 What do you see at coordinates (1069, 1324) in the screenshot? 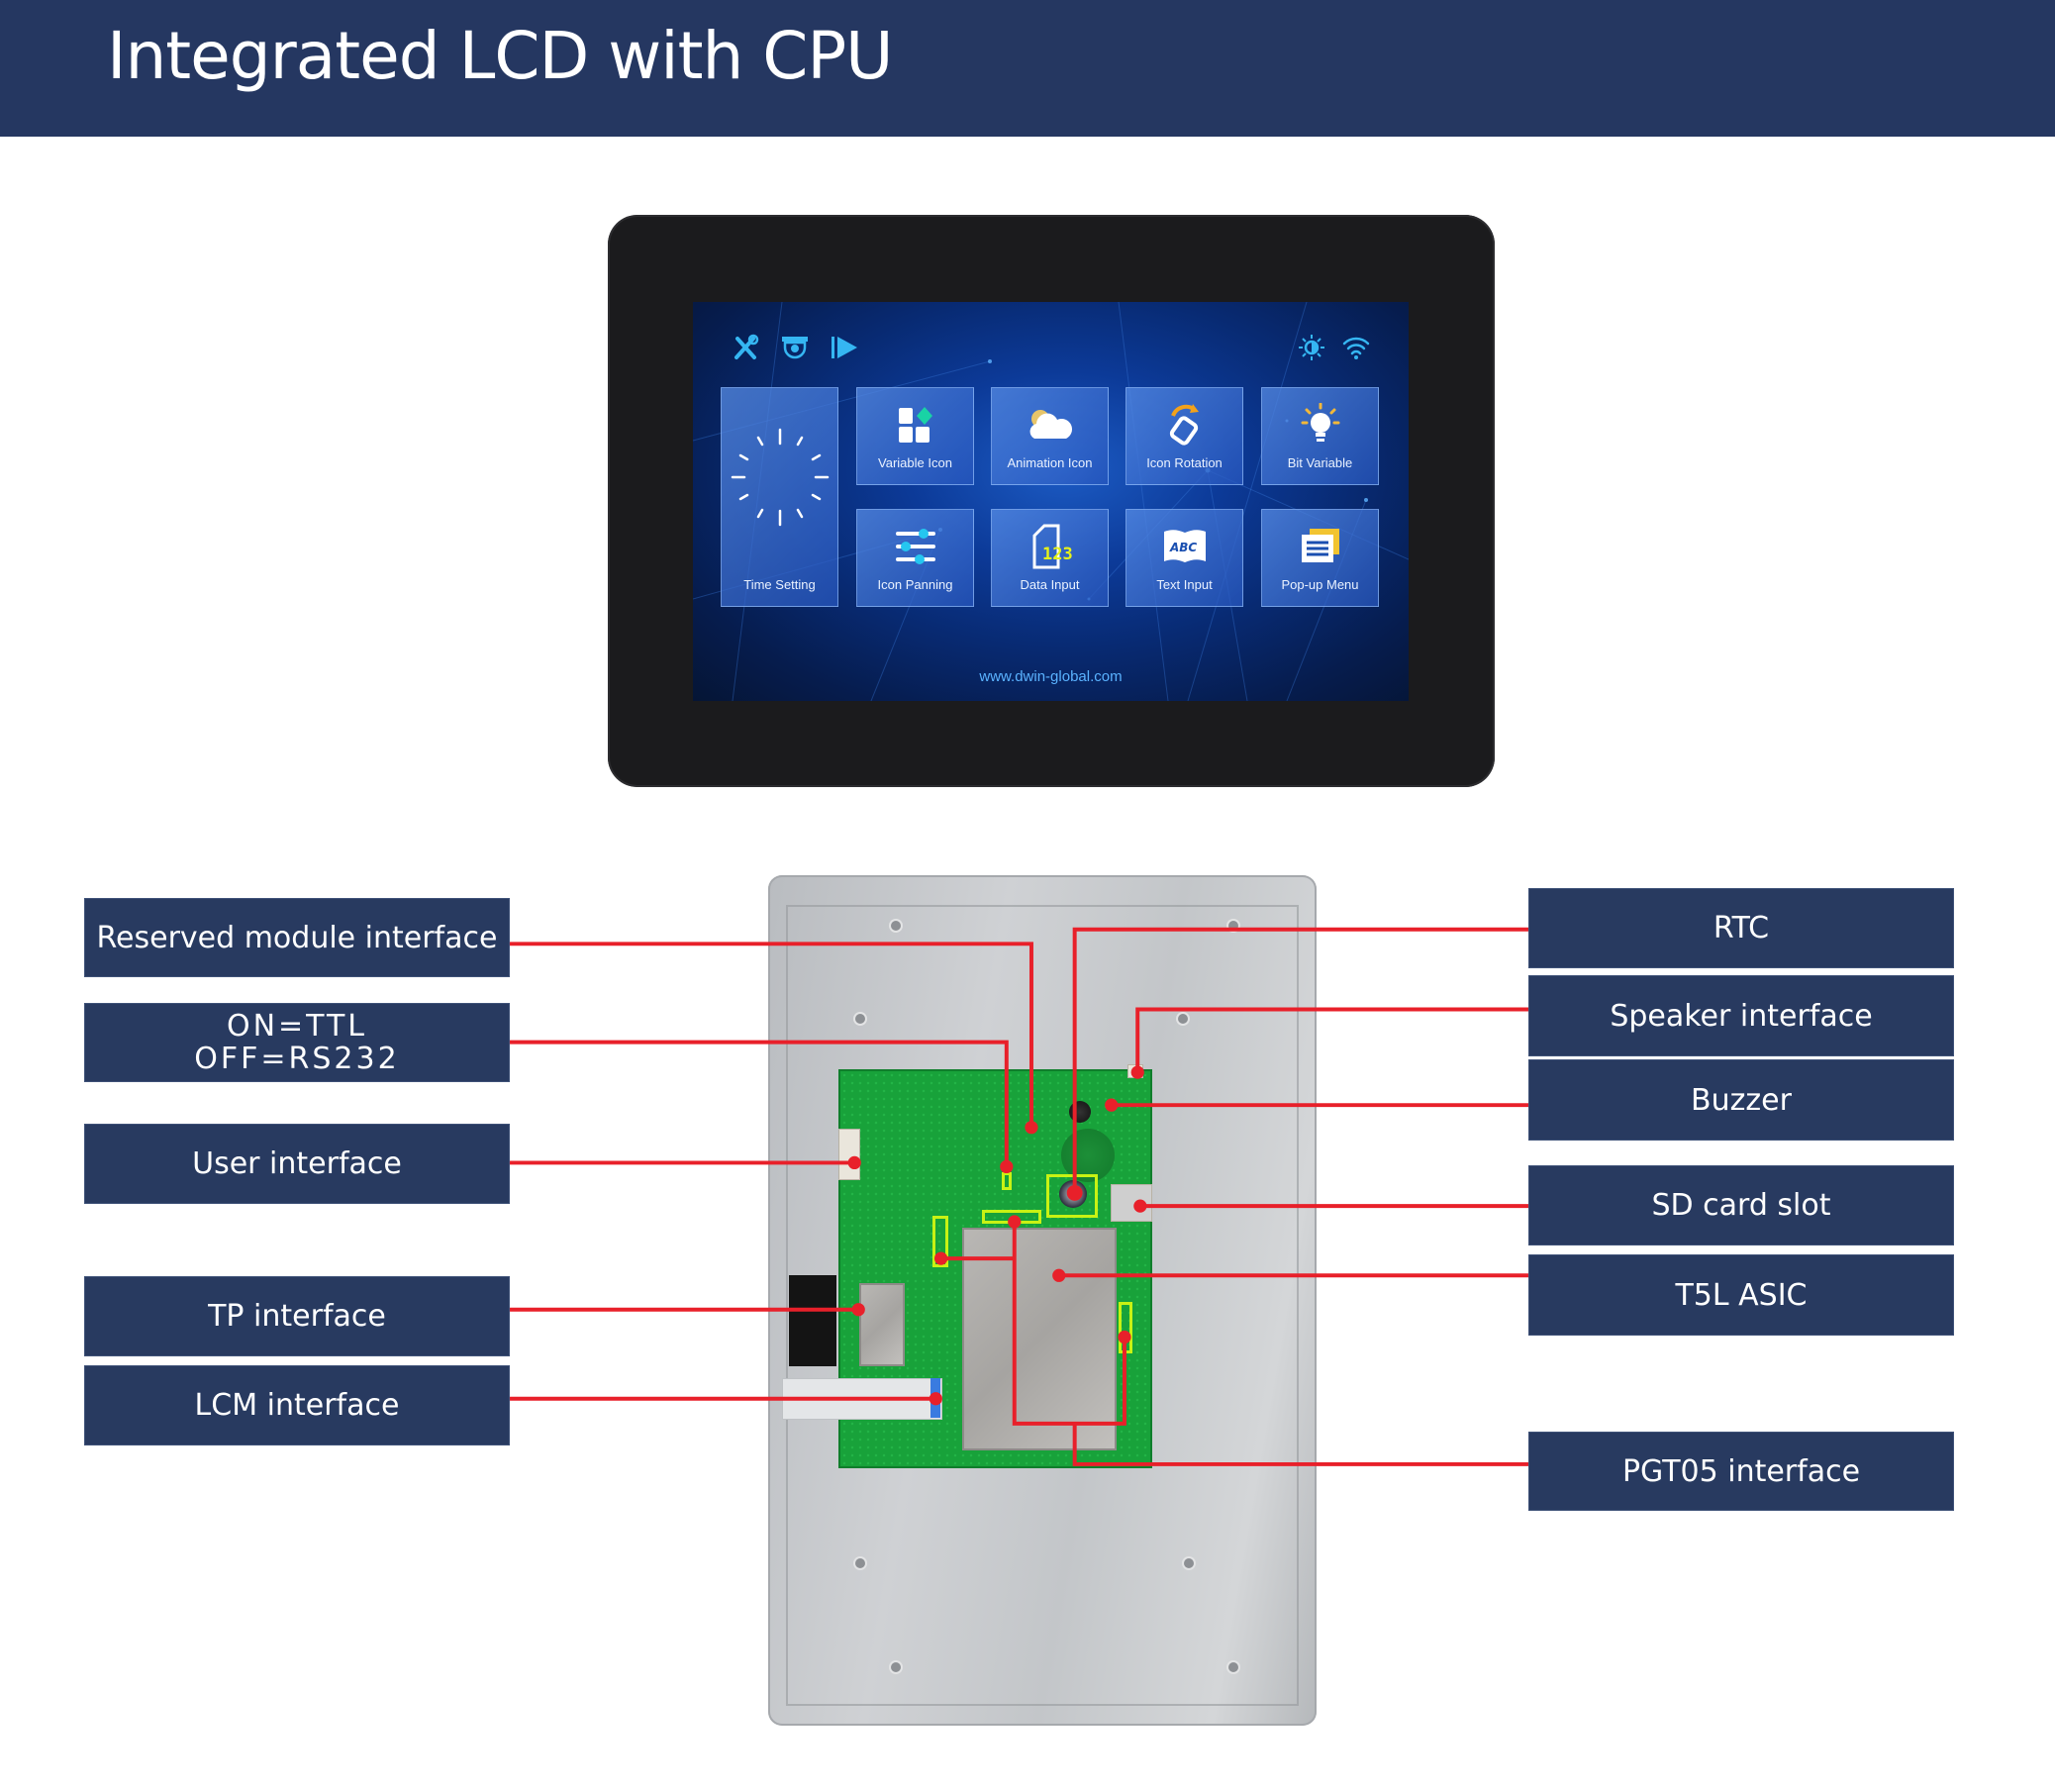
I see `line-pgt05-bracket` at bounding box center [1069, 1324].